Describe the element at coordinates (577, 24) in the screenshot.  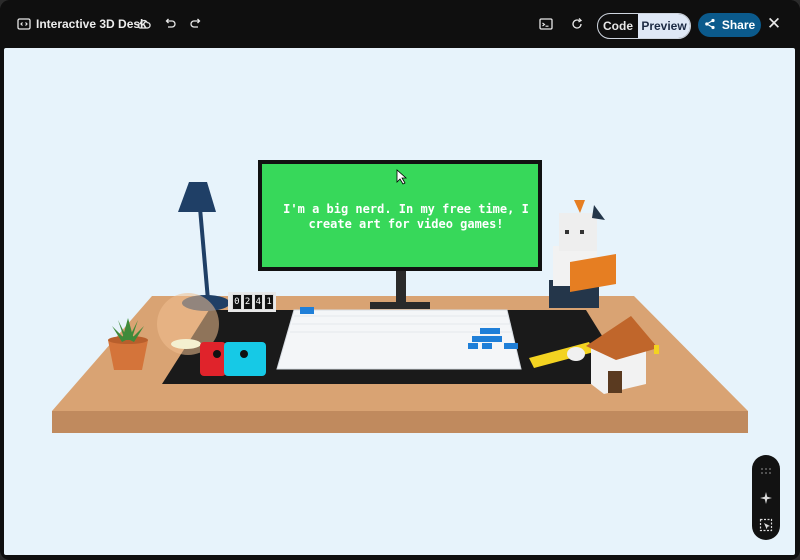
I see `refresh-icon` at that location.